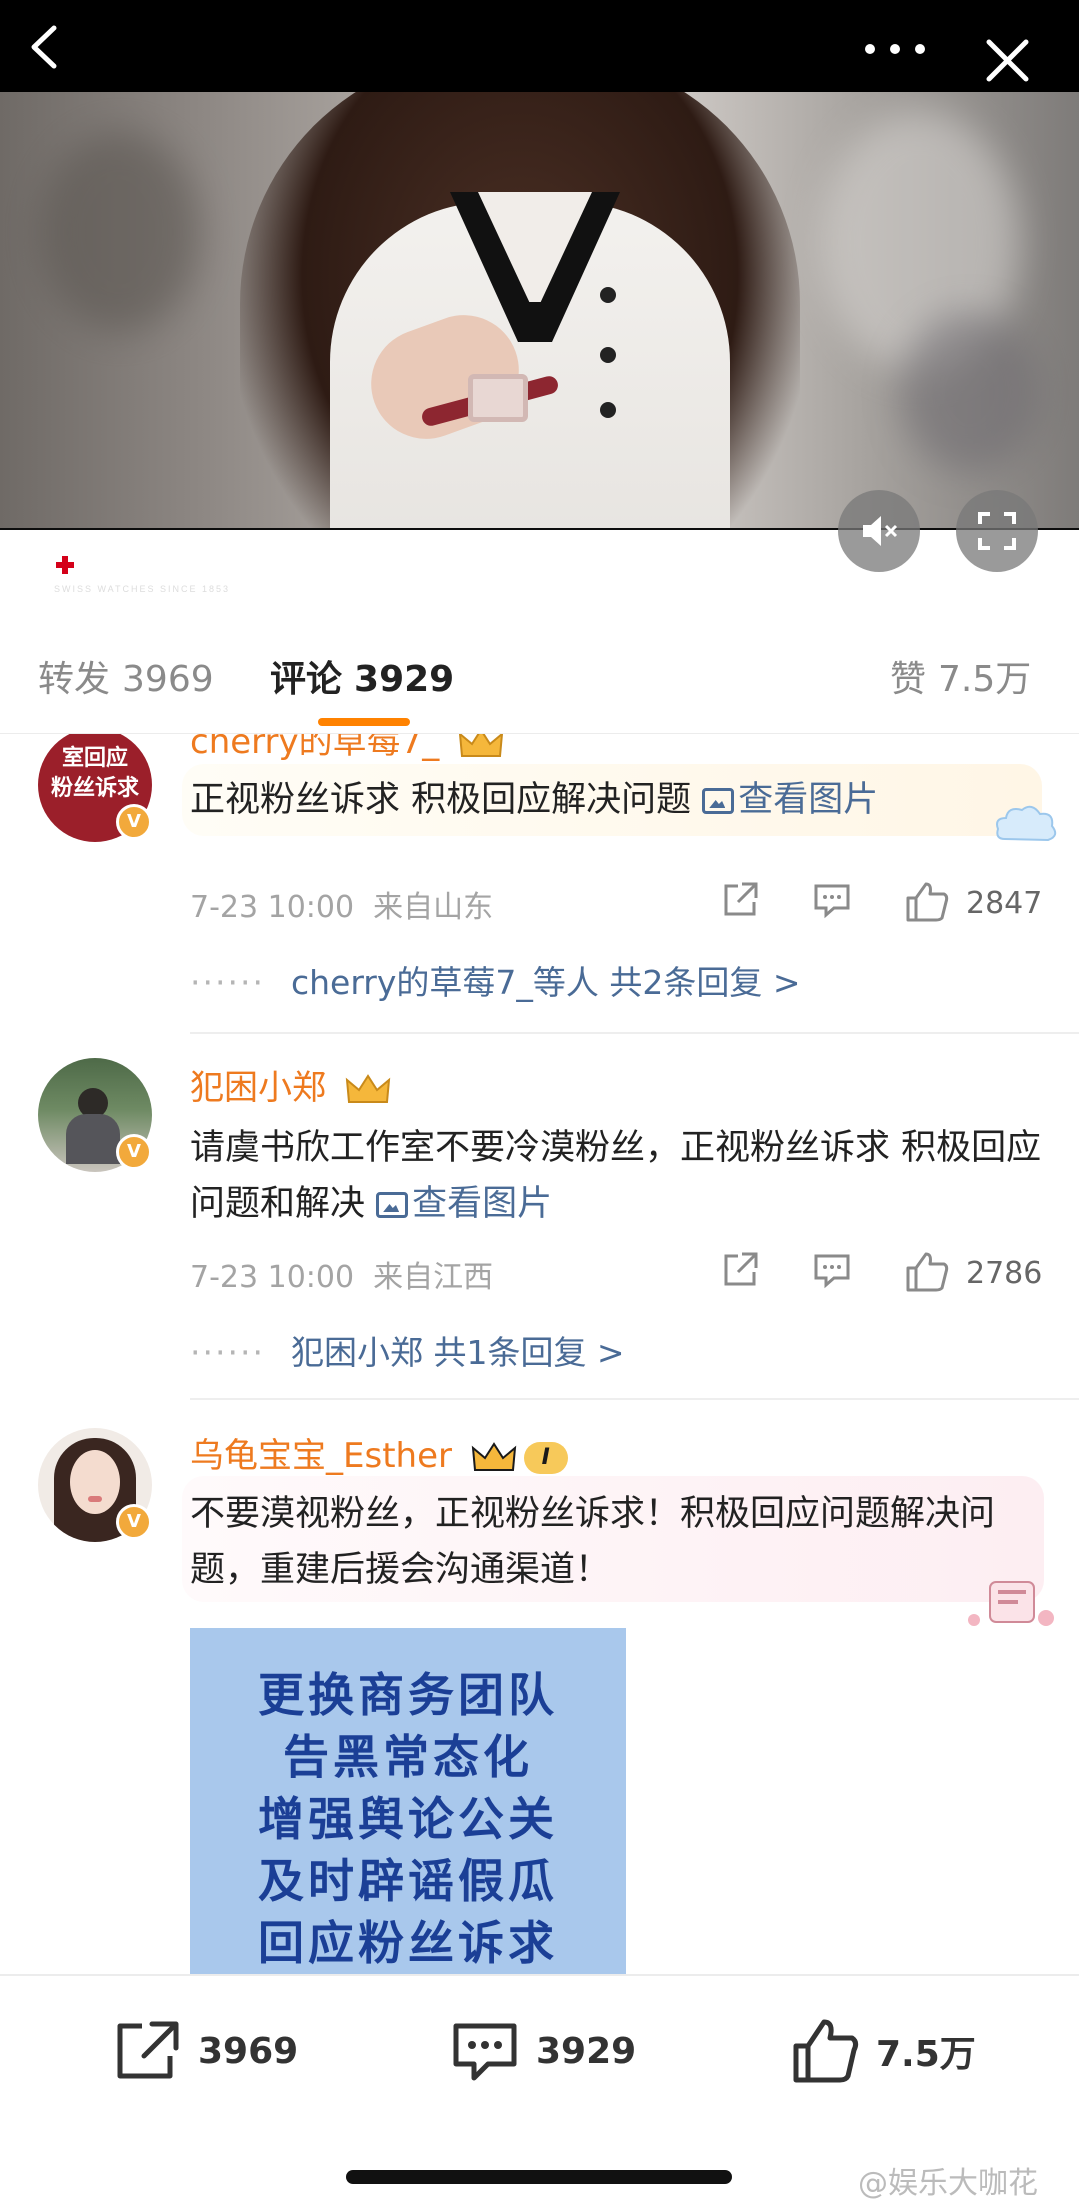 This screenshot has height=2199, width=1079. I want to click on top-bar, so click(539, 46).